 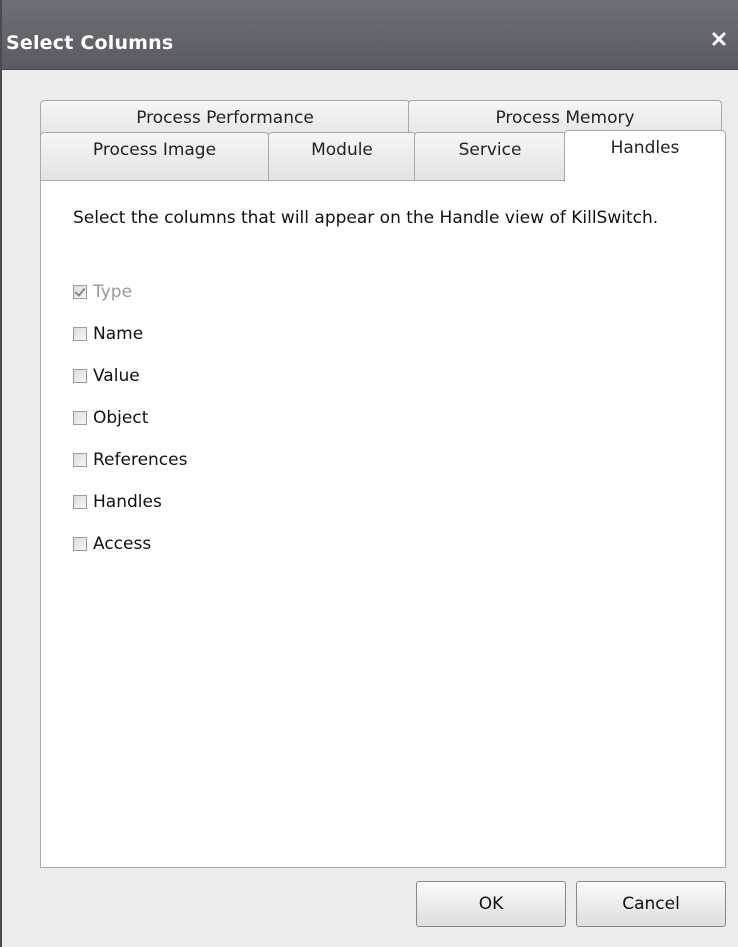 I want to click on checkbox-type, so click(x=80, y=292).